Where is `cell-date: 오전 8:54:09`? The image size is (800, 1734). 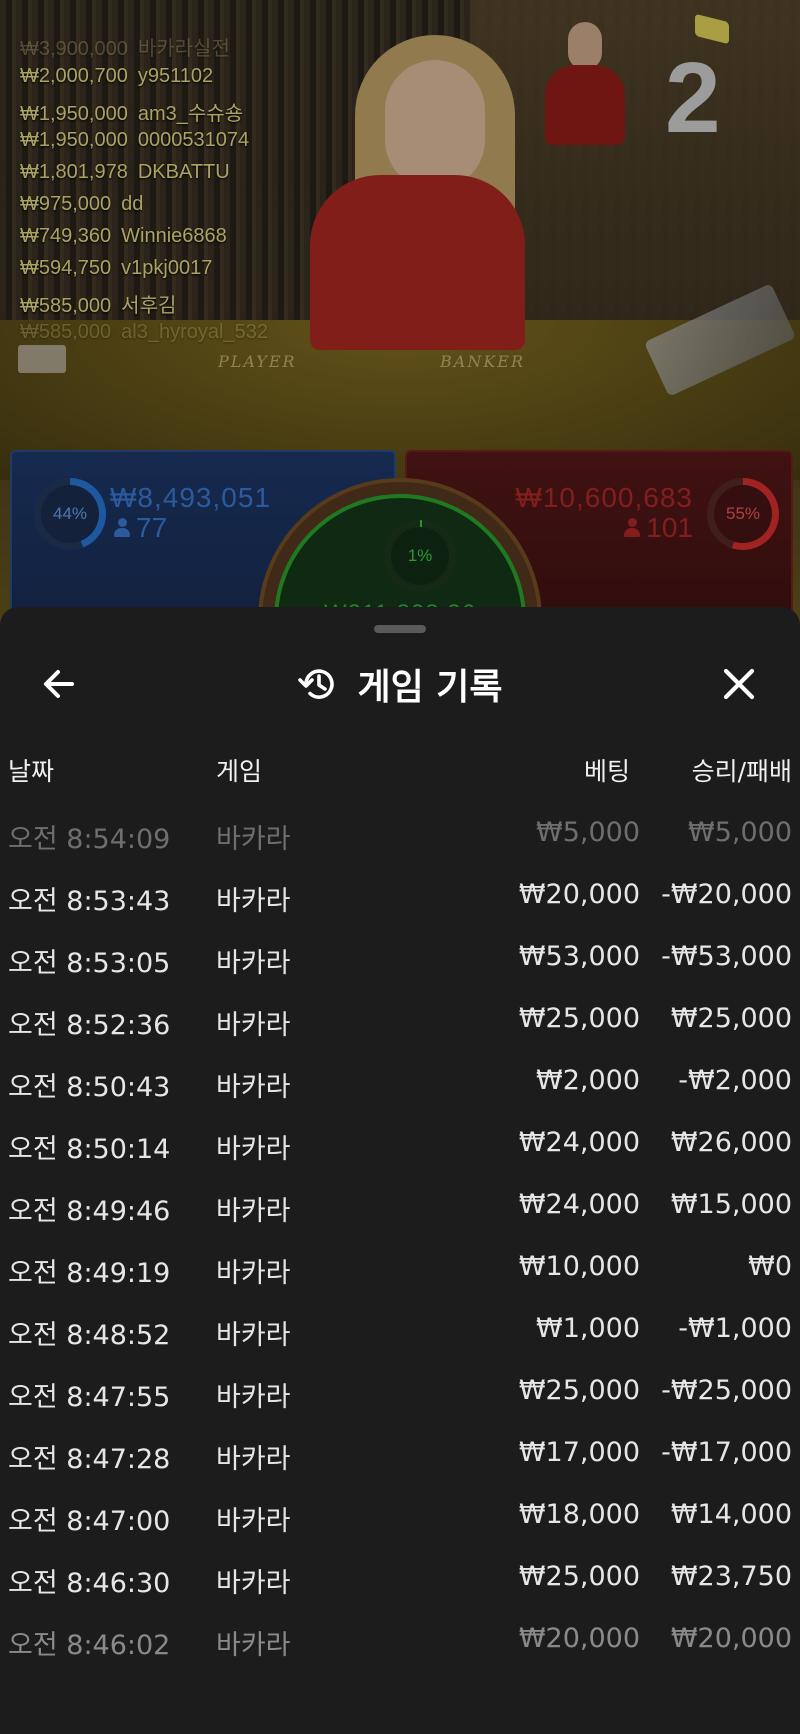 cell-date: 오전 8:54:09 is located at coordinates (89, 839).